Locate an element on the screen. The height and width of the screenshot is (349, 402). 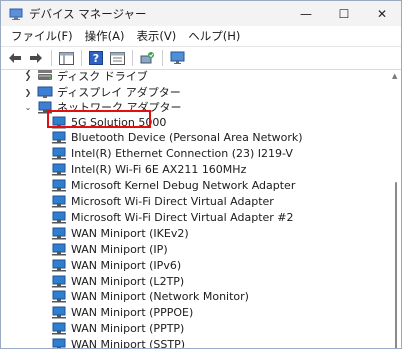
console-tree-icon is located at coordinates (66, 58).